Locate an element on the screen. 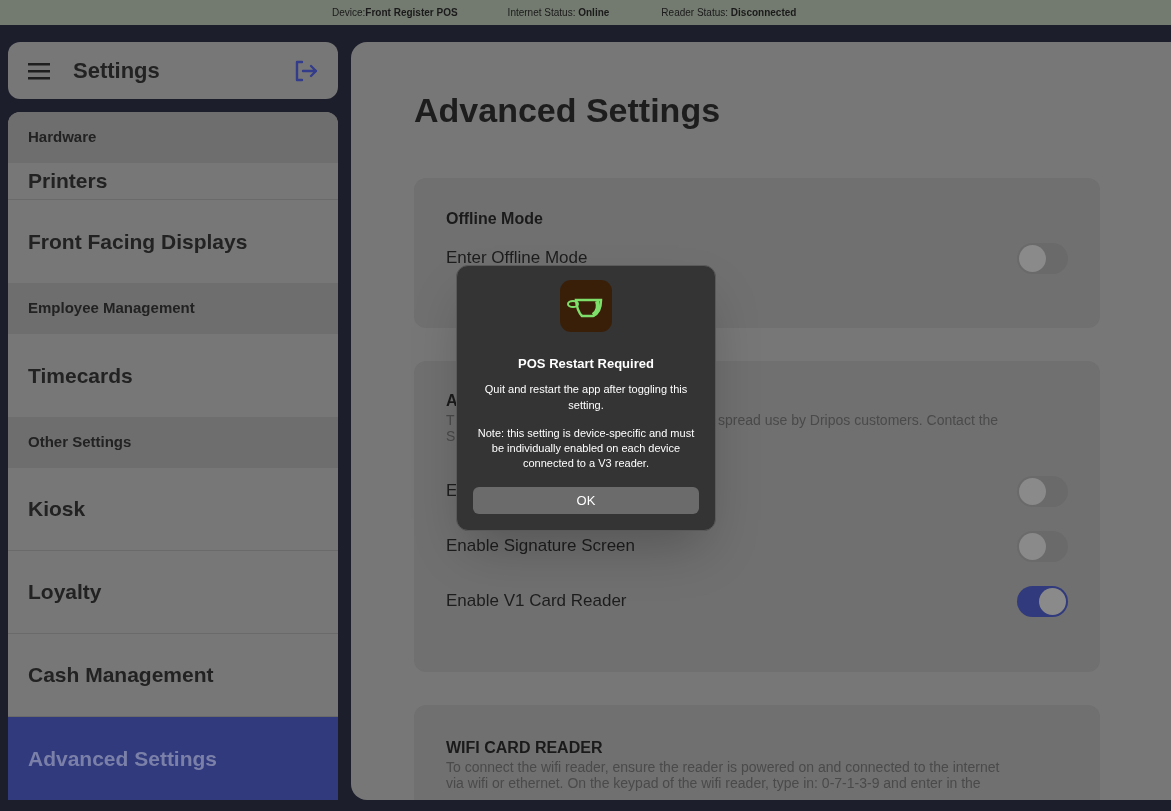 Image resolution: width=1171 pixels, height=811 pixels. sidebar-item: Printers is located at coordinates (173, 181).